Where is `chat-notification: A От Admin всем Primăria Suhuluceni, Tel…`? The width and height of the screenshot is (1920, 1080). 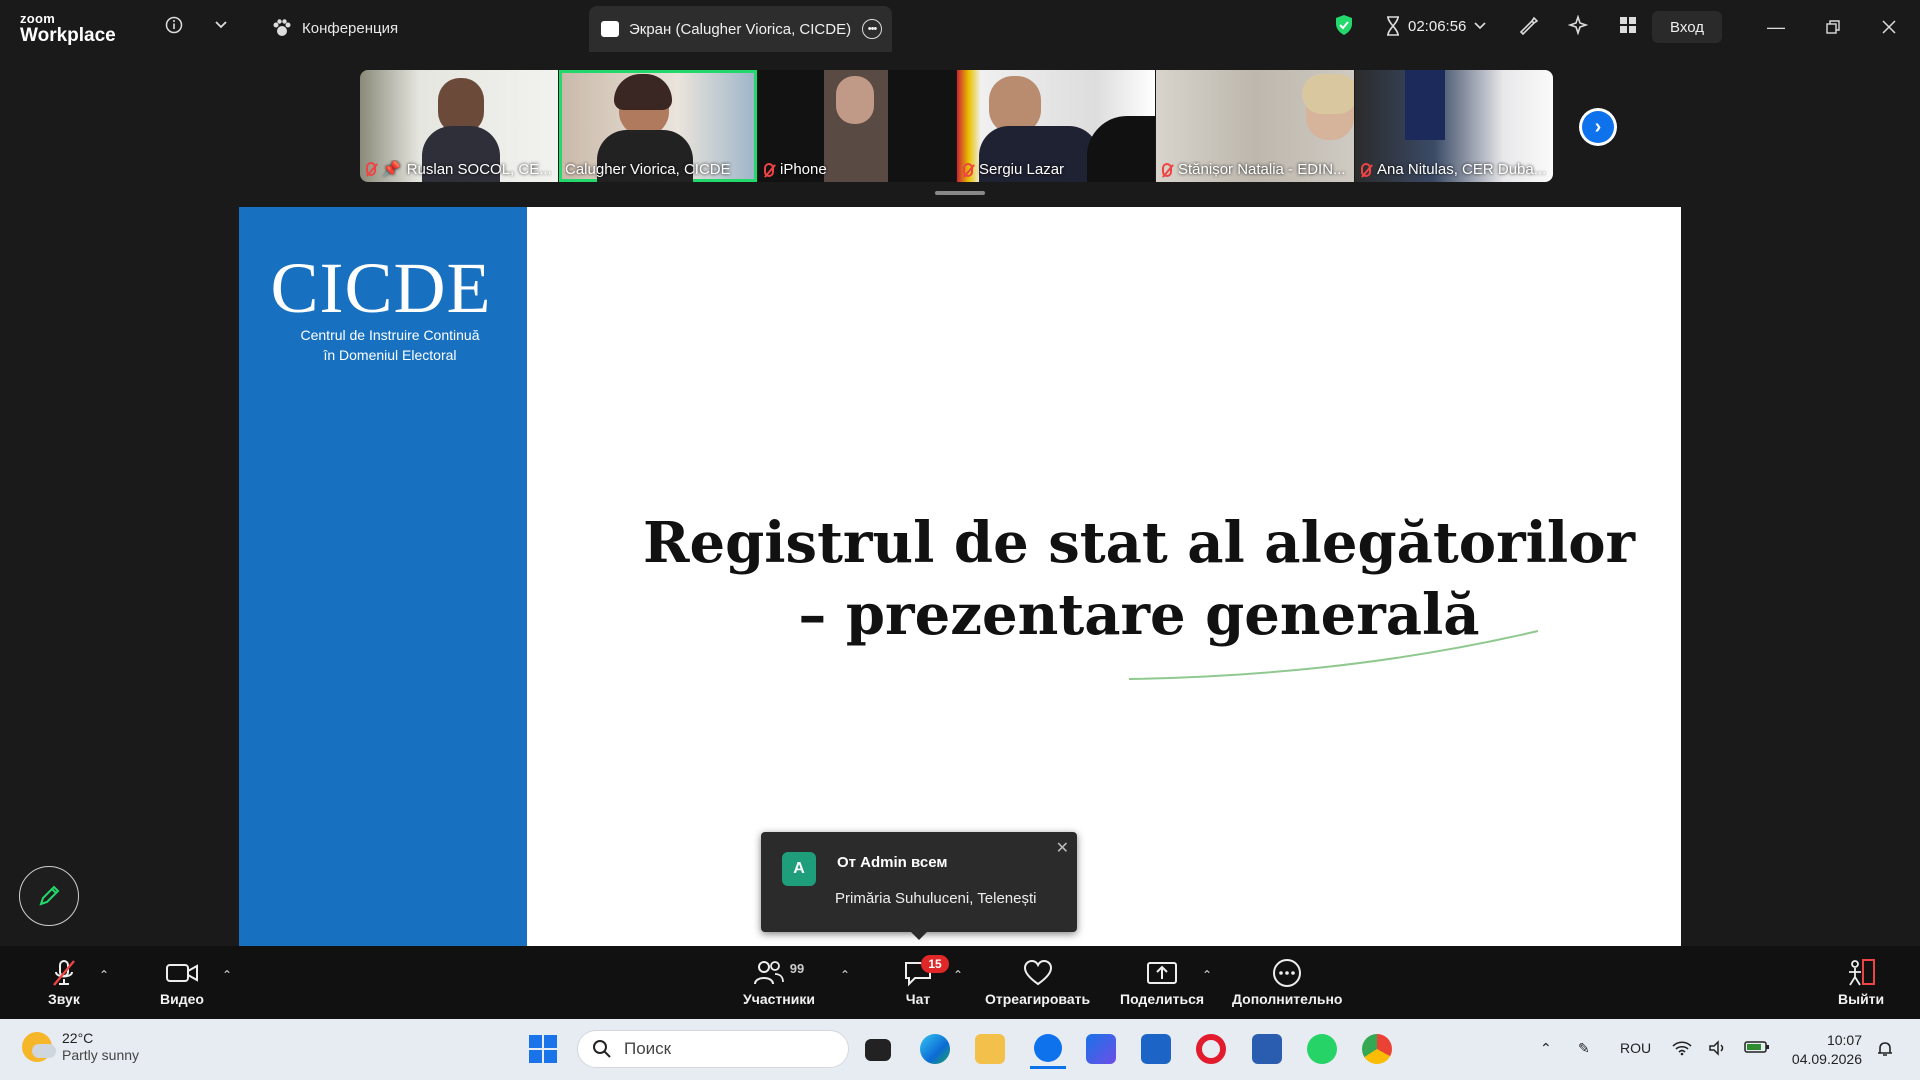
chat-notification: A От Admin всем Primăria Suhuluceni, Tel… is located at coordinates (919, 886).